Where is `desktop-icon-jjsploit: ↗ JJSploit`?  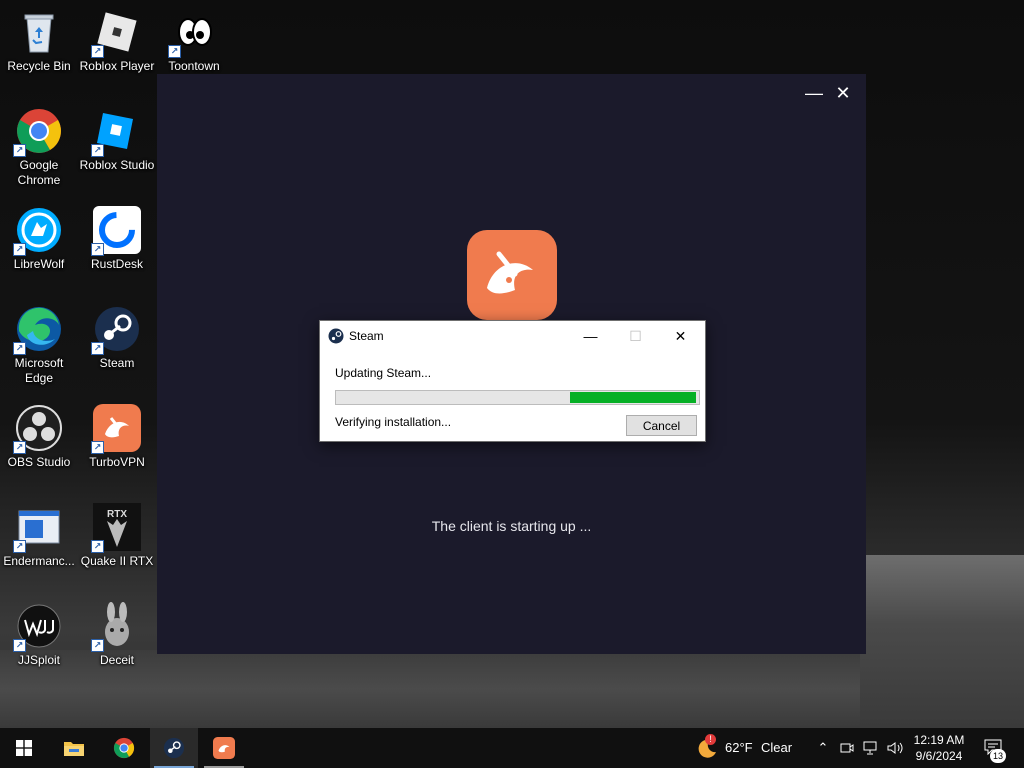
desktop-icon-jjsploit: ↗ JJSploit is located at coordinates (39, 643).